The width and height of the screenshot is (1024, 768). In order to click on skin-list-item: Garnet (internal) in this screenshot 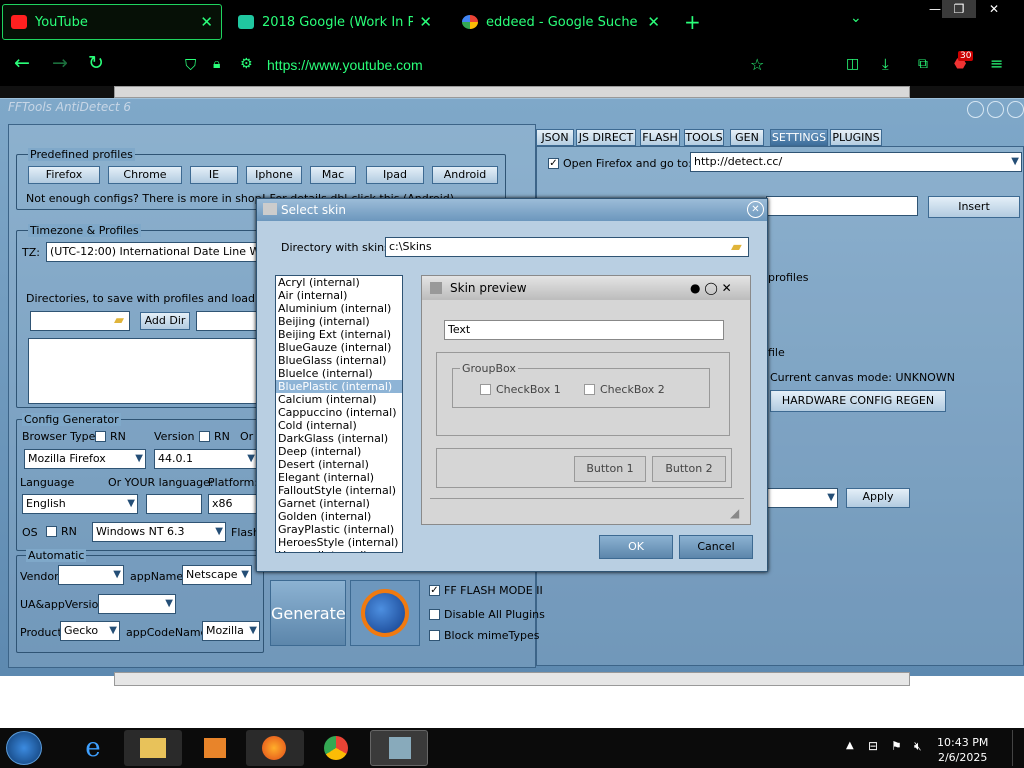, I will do `click(339, 503)`.